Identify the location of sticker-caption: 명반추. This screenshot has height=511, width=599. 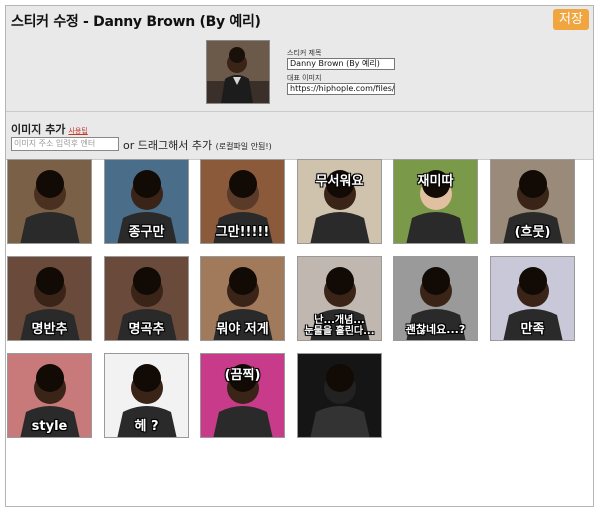
(49, 329).